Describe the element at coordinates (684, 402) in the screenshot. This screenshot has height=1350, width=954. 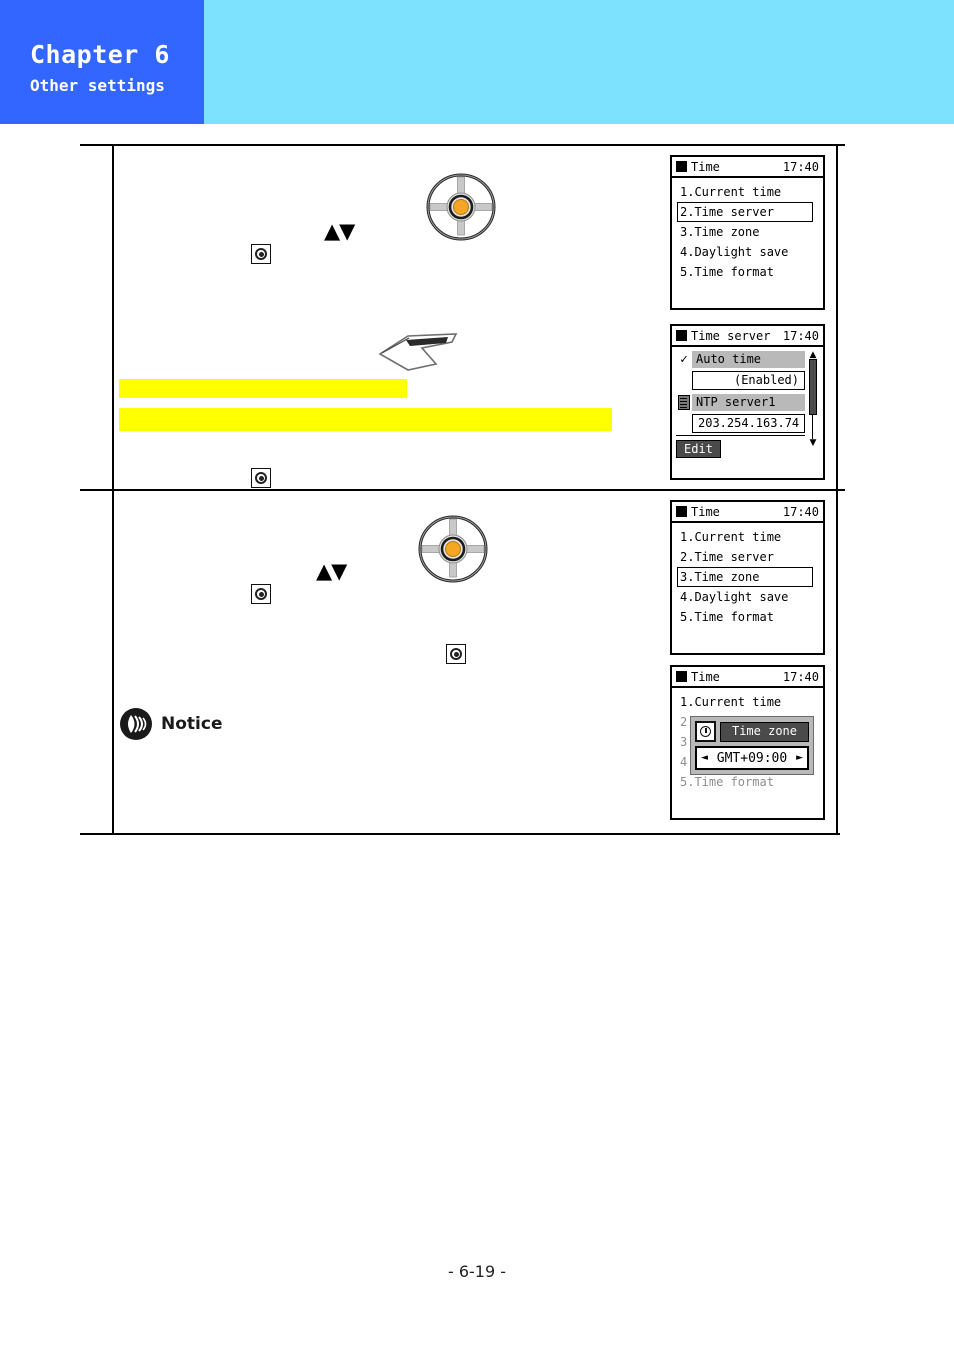
I see `server-icon` at that location.